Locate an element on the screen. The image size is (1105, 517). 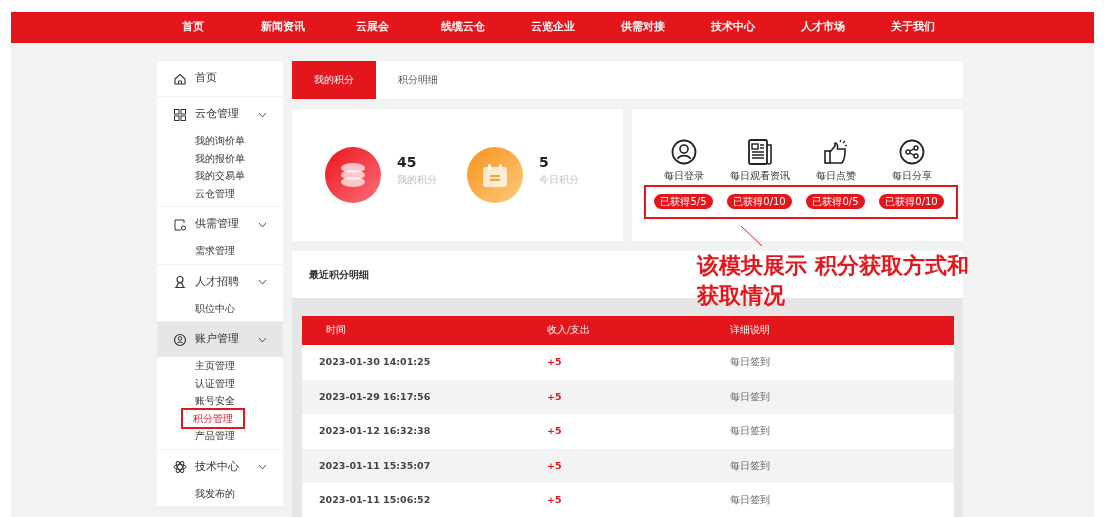
sidebar-submenu-item: 职位中心 is located at coordinates (215, 308).